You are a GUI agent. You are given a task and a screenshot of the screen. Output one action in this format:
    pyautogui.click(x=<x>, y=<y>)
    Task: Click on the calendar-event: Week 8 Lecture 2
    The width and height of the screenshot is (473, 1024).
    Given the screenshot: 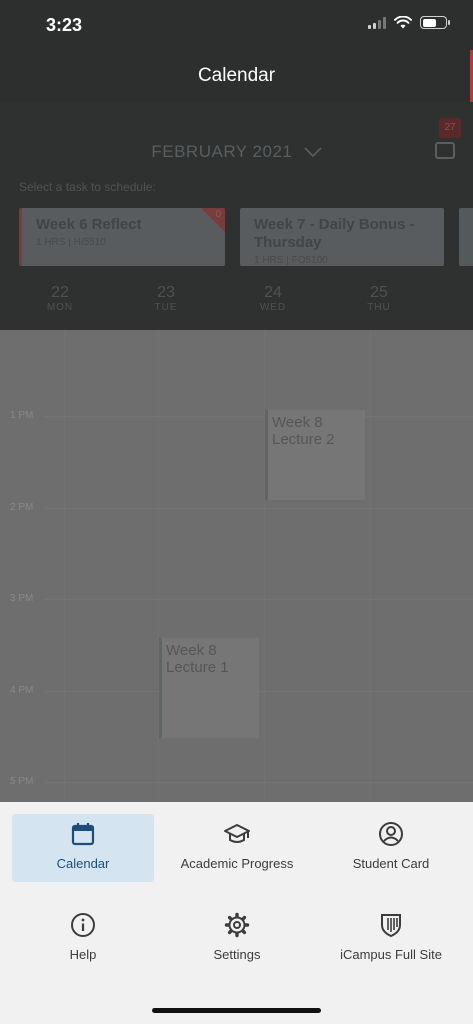 What is the action you would take?
    pyautogui.click(x=315, y=455)
    